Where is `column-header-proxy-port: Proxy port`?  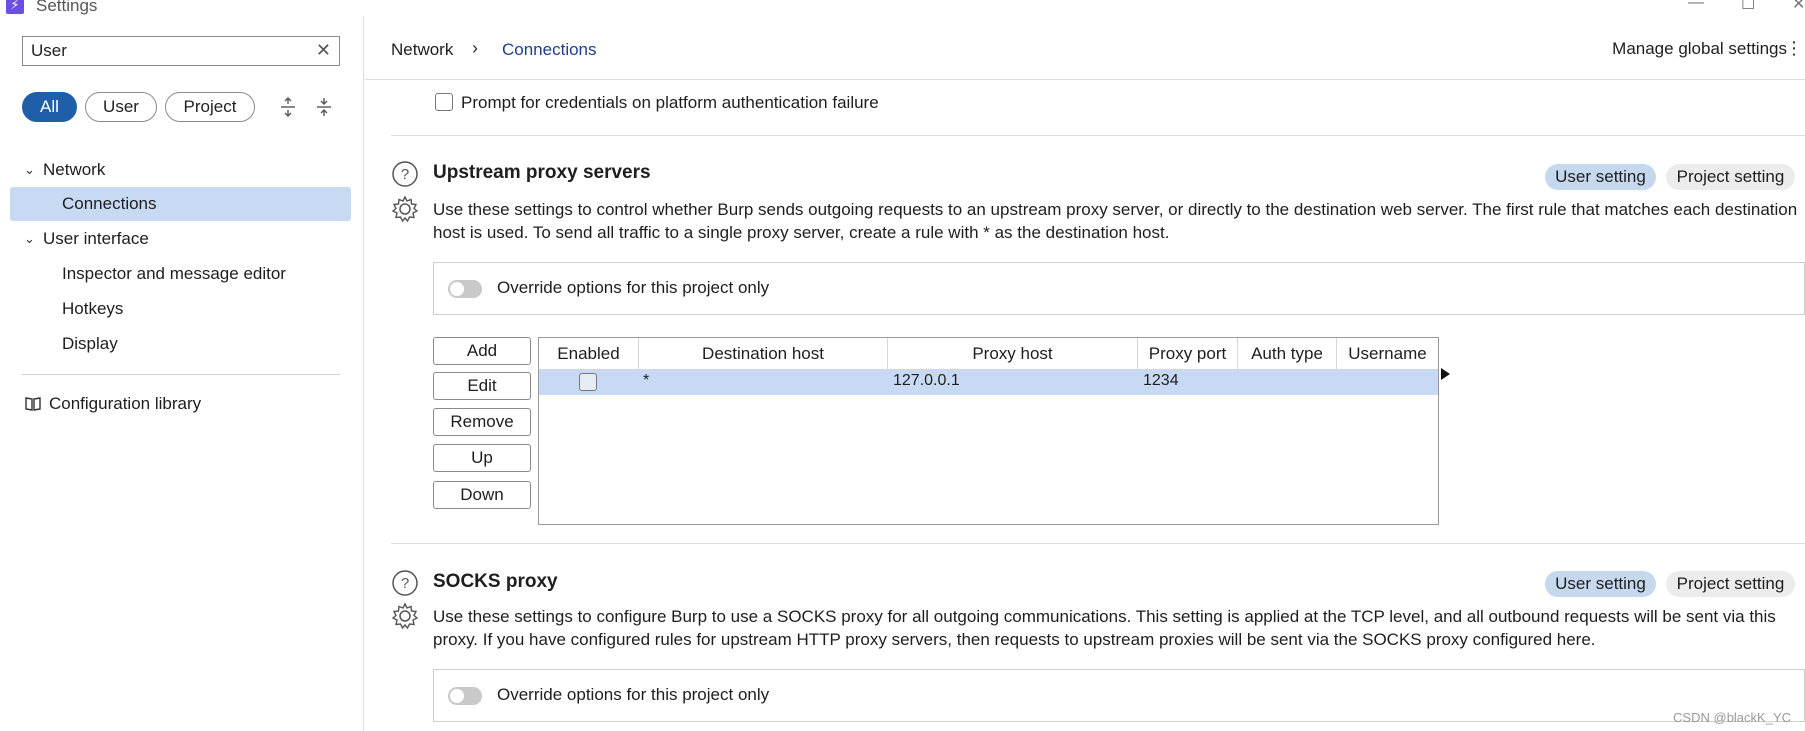
column-header-proxy-port: Proxy port is located at coordinates (1188, 354).